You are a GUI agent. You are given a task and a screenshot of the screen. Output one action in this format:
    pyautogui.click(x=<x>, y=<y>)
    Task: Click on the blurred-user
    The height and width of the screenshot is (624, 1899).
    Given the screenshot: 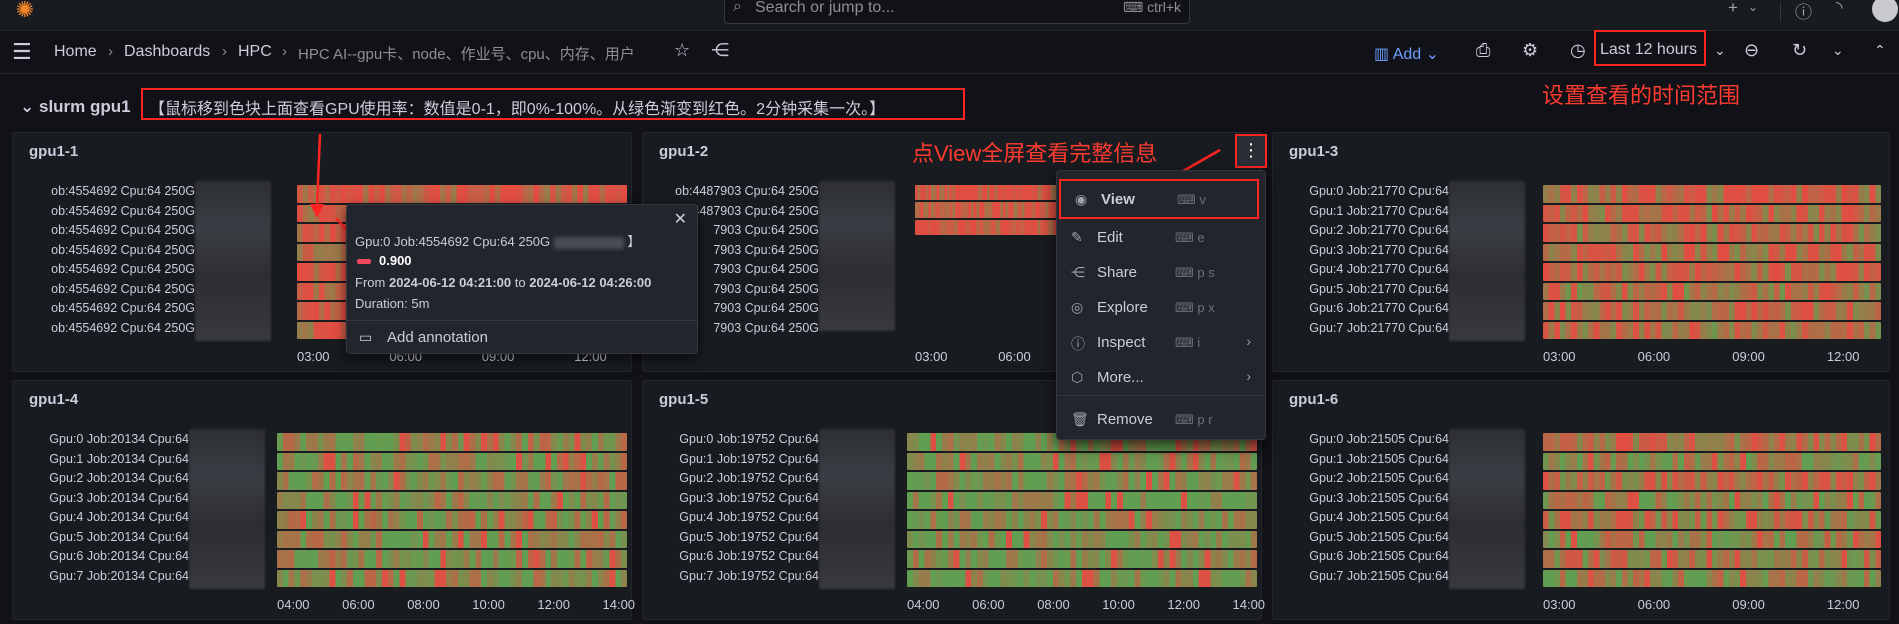 What is the action you would take?
    pyautogui.click(x=588, y=242)
    